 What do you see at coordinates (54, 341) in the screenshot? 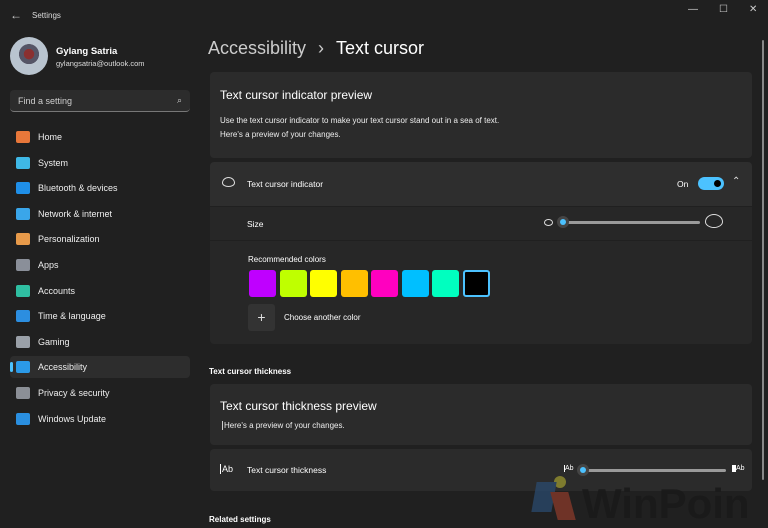
I see `sidebar-item-label: Gaming` at bounding box center [54, 341].